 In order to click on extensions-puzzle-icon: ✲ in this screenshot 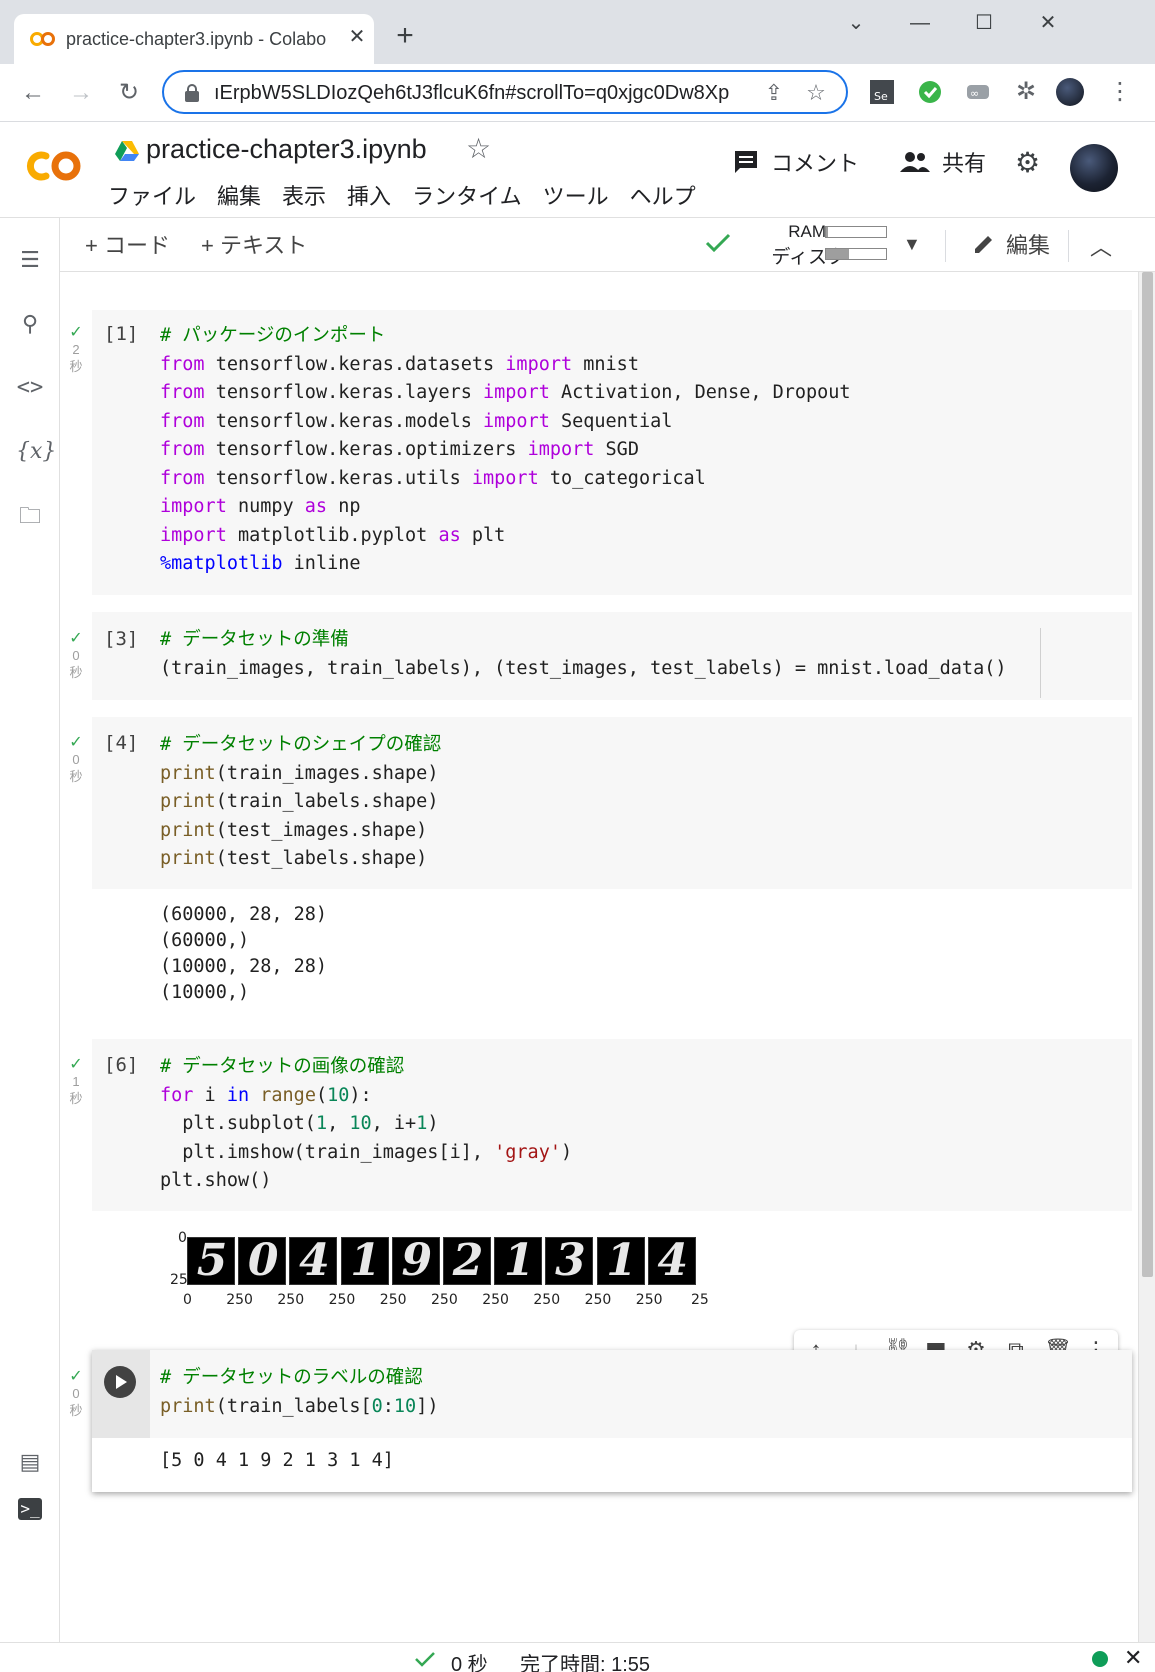, I will do `click(1026, 92)`.